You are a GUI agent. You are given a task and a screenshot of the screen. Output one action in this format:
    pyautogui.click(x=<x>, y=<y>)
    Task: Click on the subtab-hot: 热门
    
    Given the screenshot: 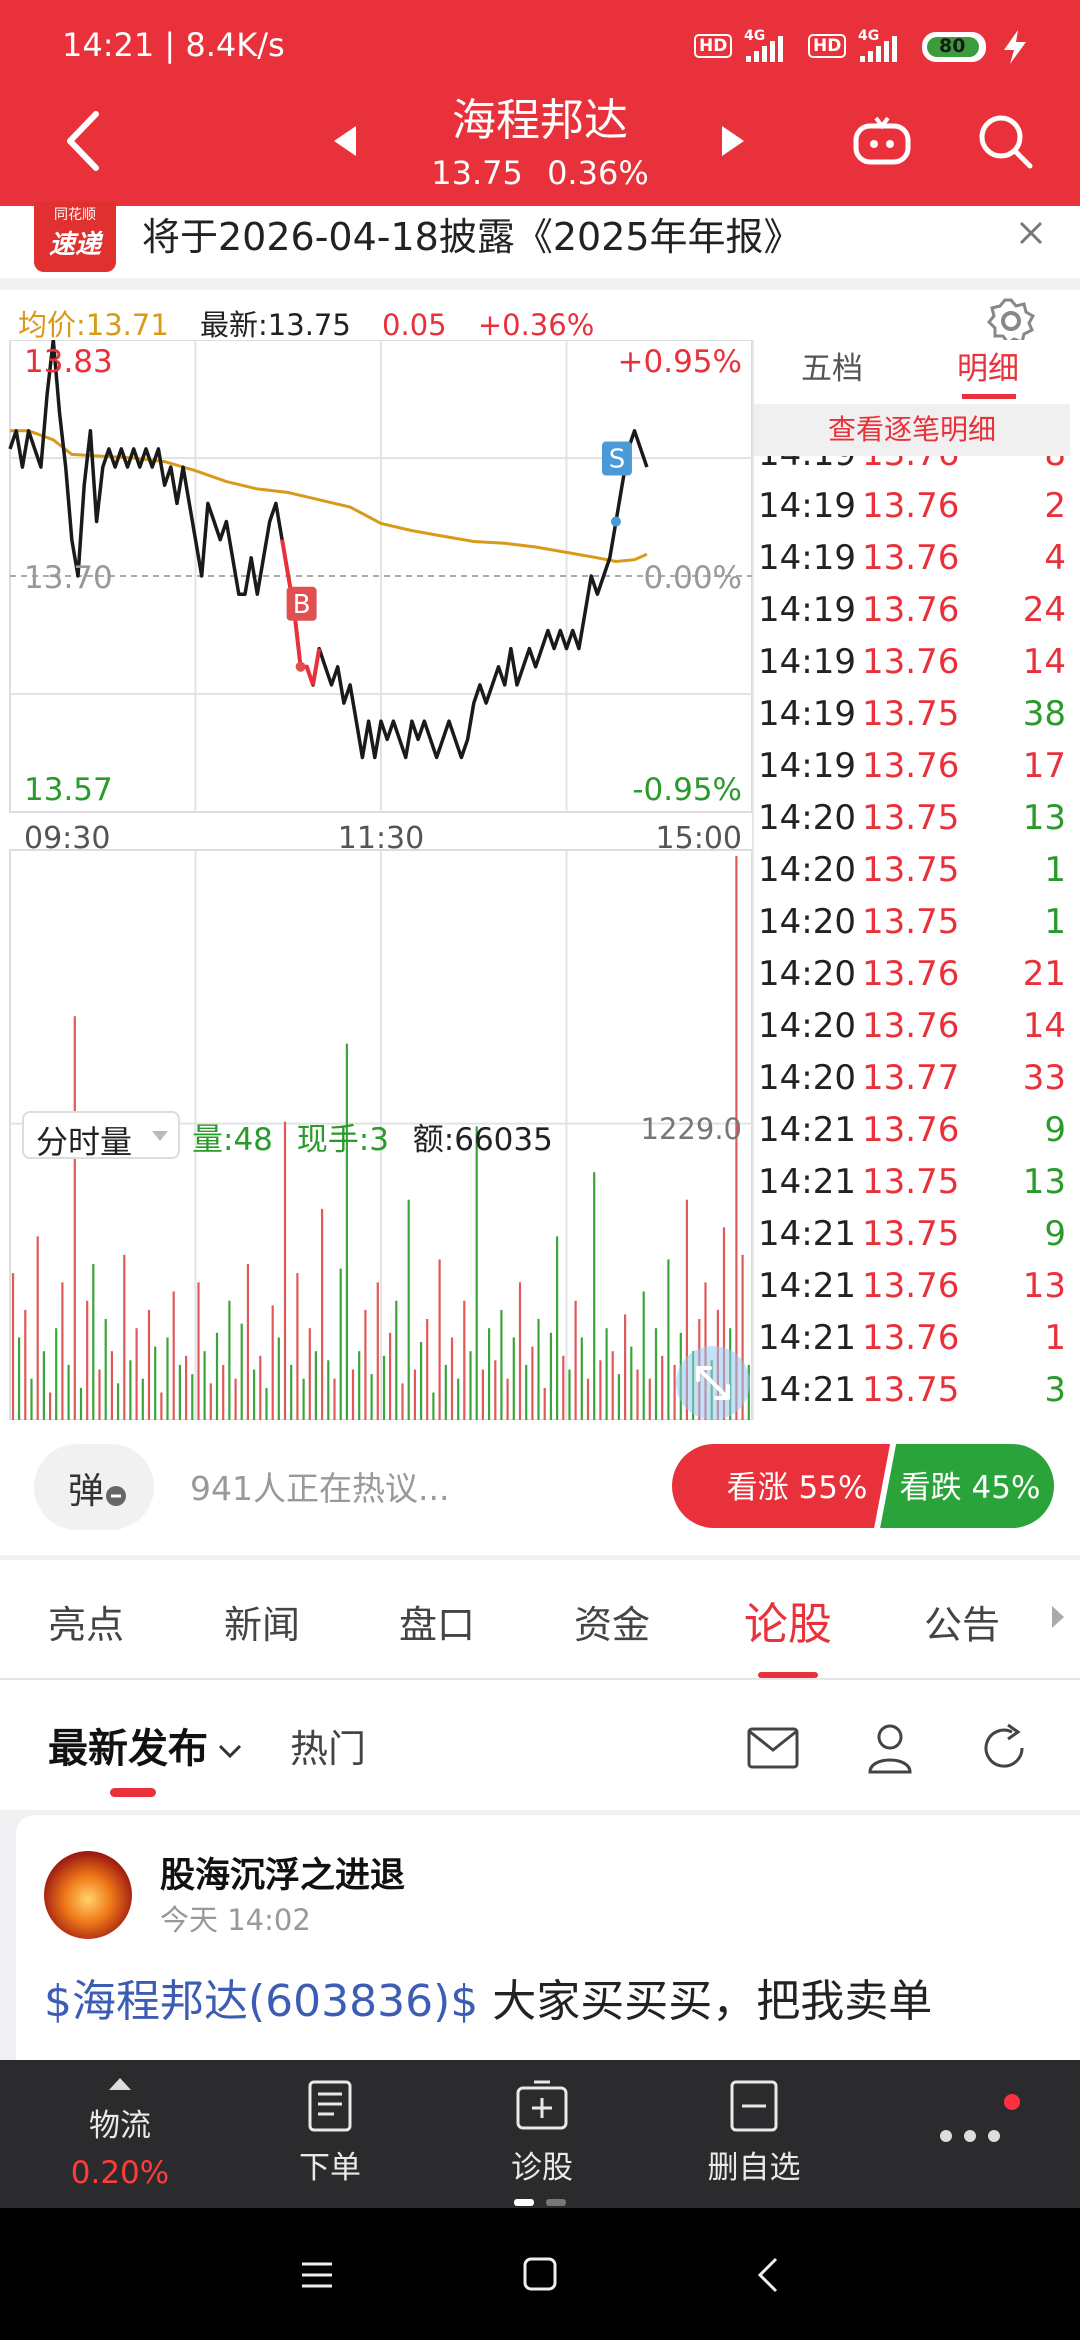 What is the action you would take?
    pyautogui.click(x=328, y=1745)
    